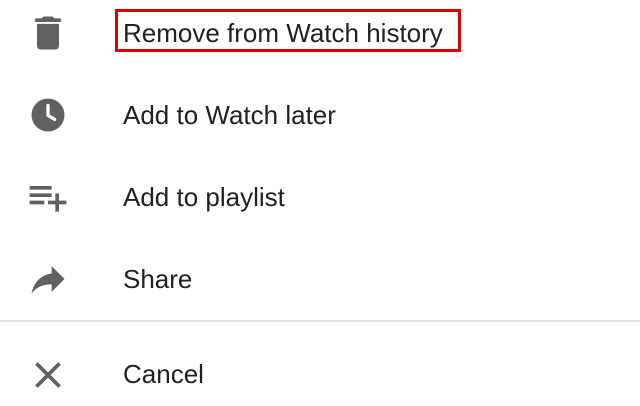  What do you see at coordinates (48, 115) in the screenshot?
I see `clock-icon` at bounding box center [48, 115].